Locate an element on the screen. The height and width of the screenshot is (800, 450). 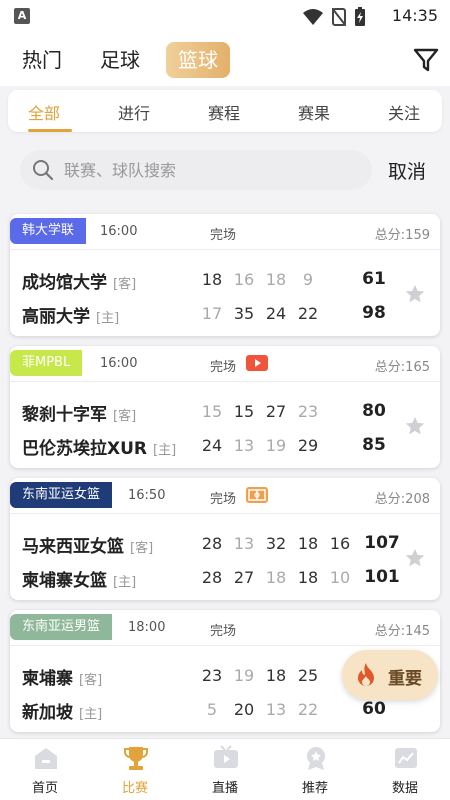
subtab-schedule: 赛程 is located at coordinates (224, 112).